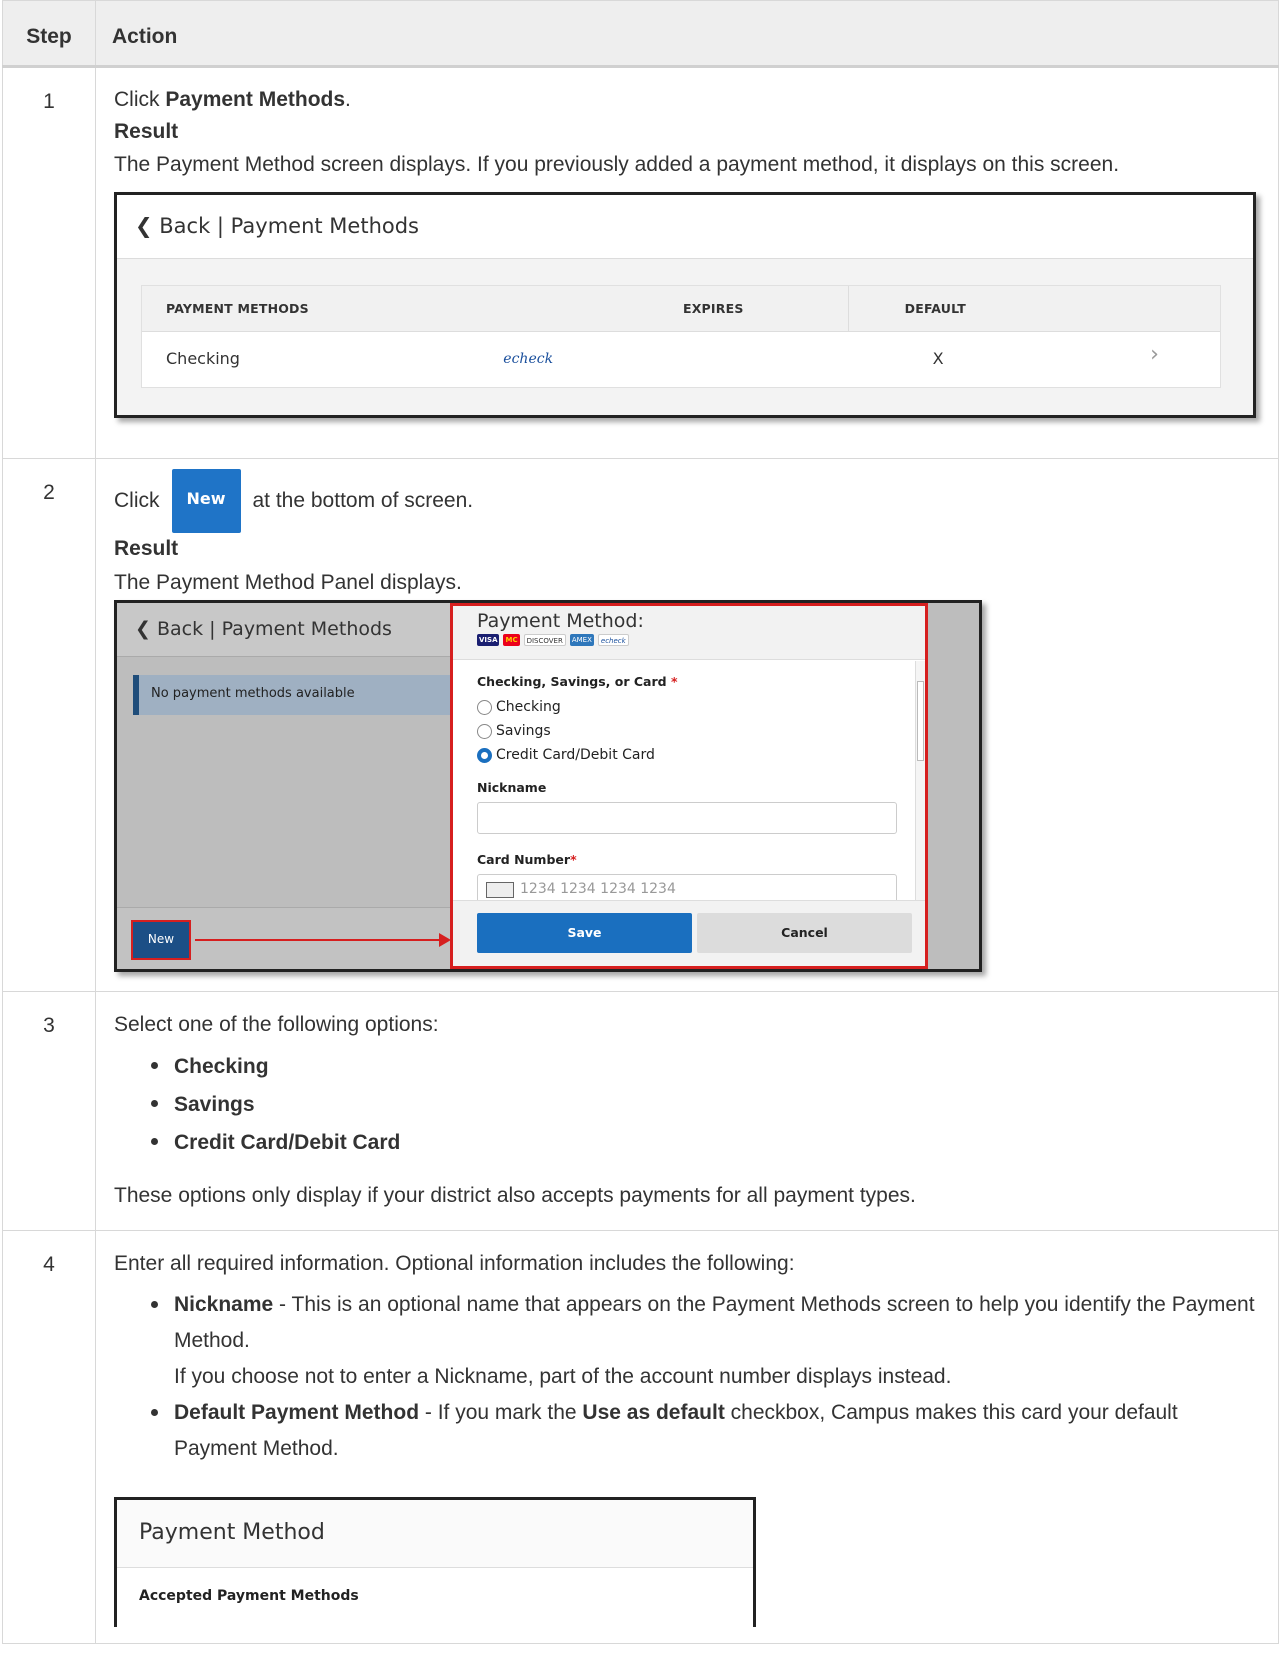 This screenshot has height=1665, width=1279. What do you see at coordinates (203, 358) in the screenshot?
I see `method-name: Checking` at bounding box center [203, 358].